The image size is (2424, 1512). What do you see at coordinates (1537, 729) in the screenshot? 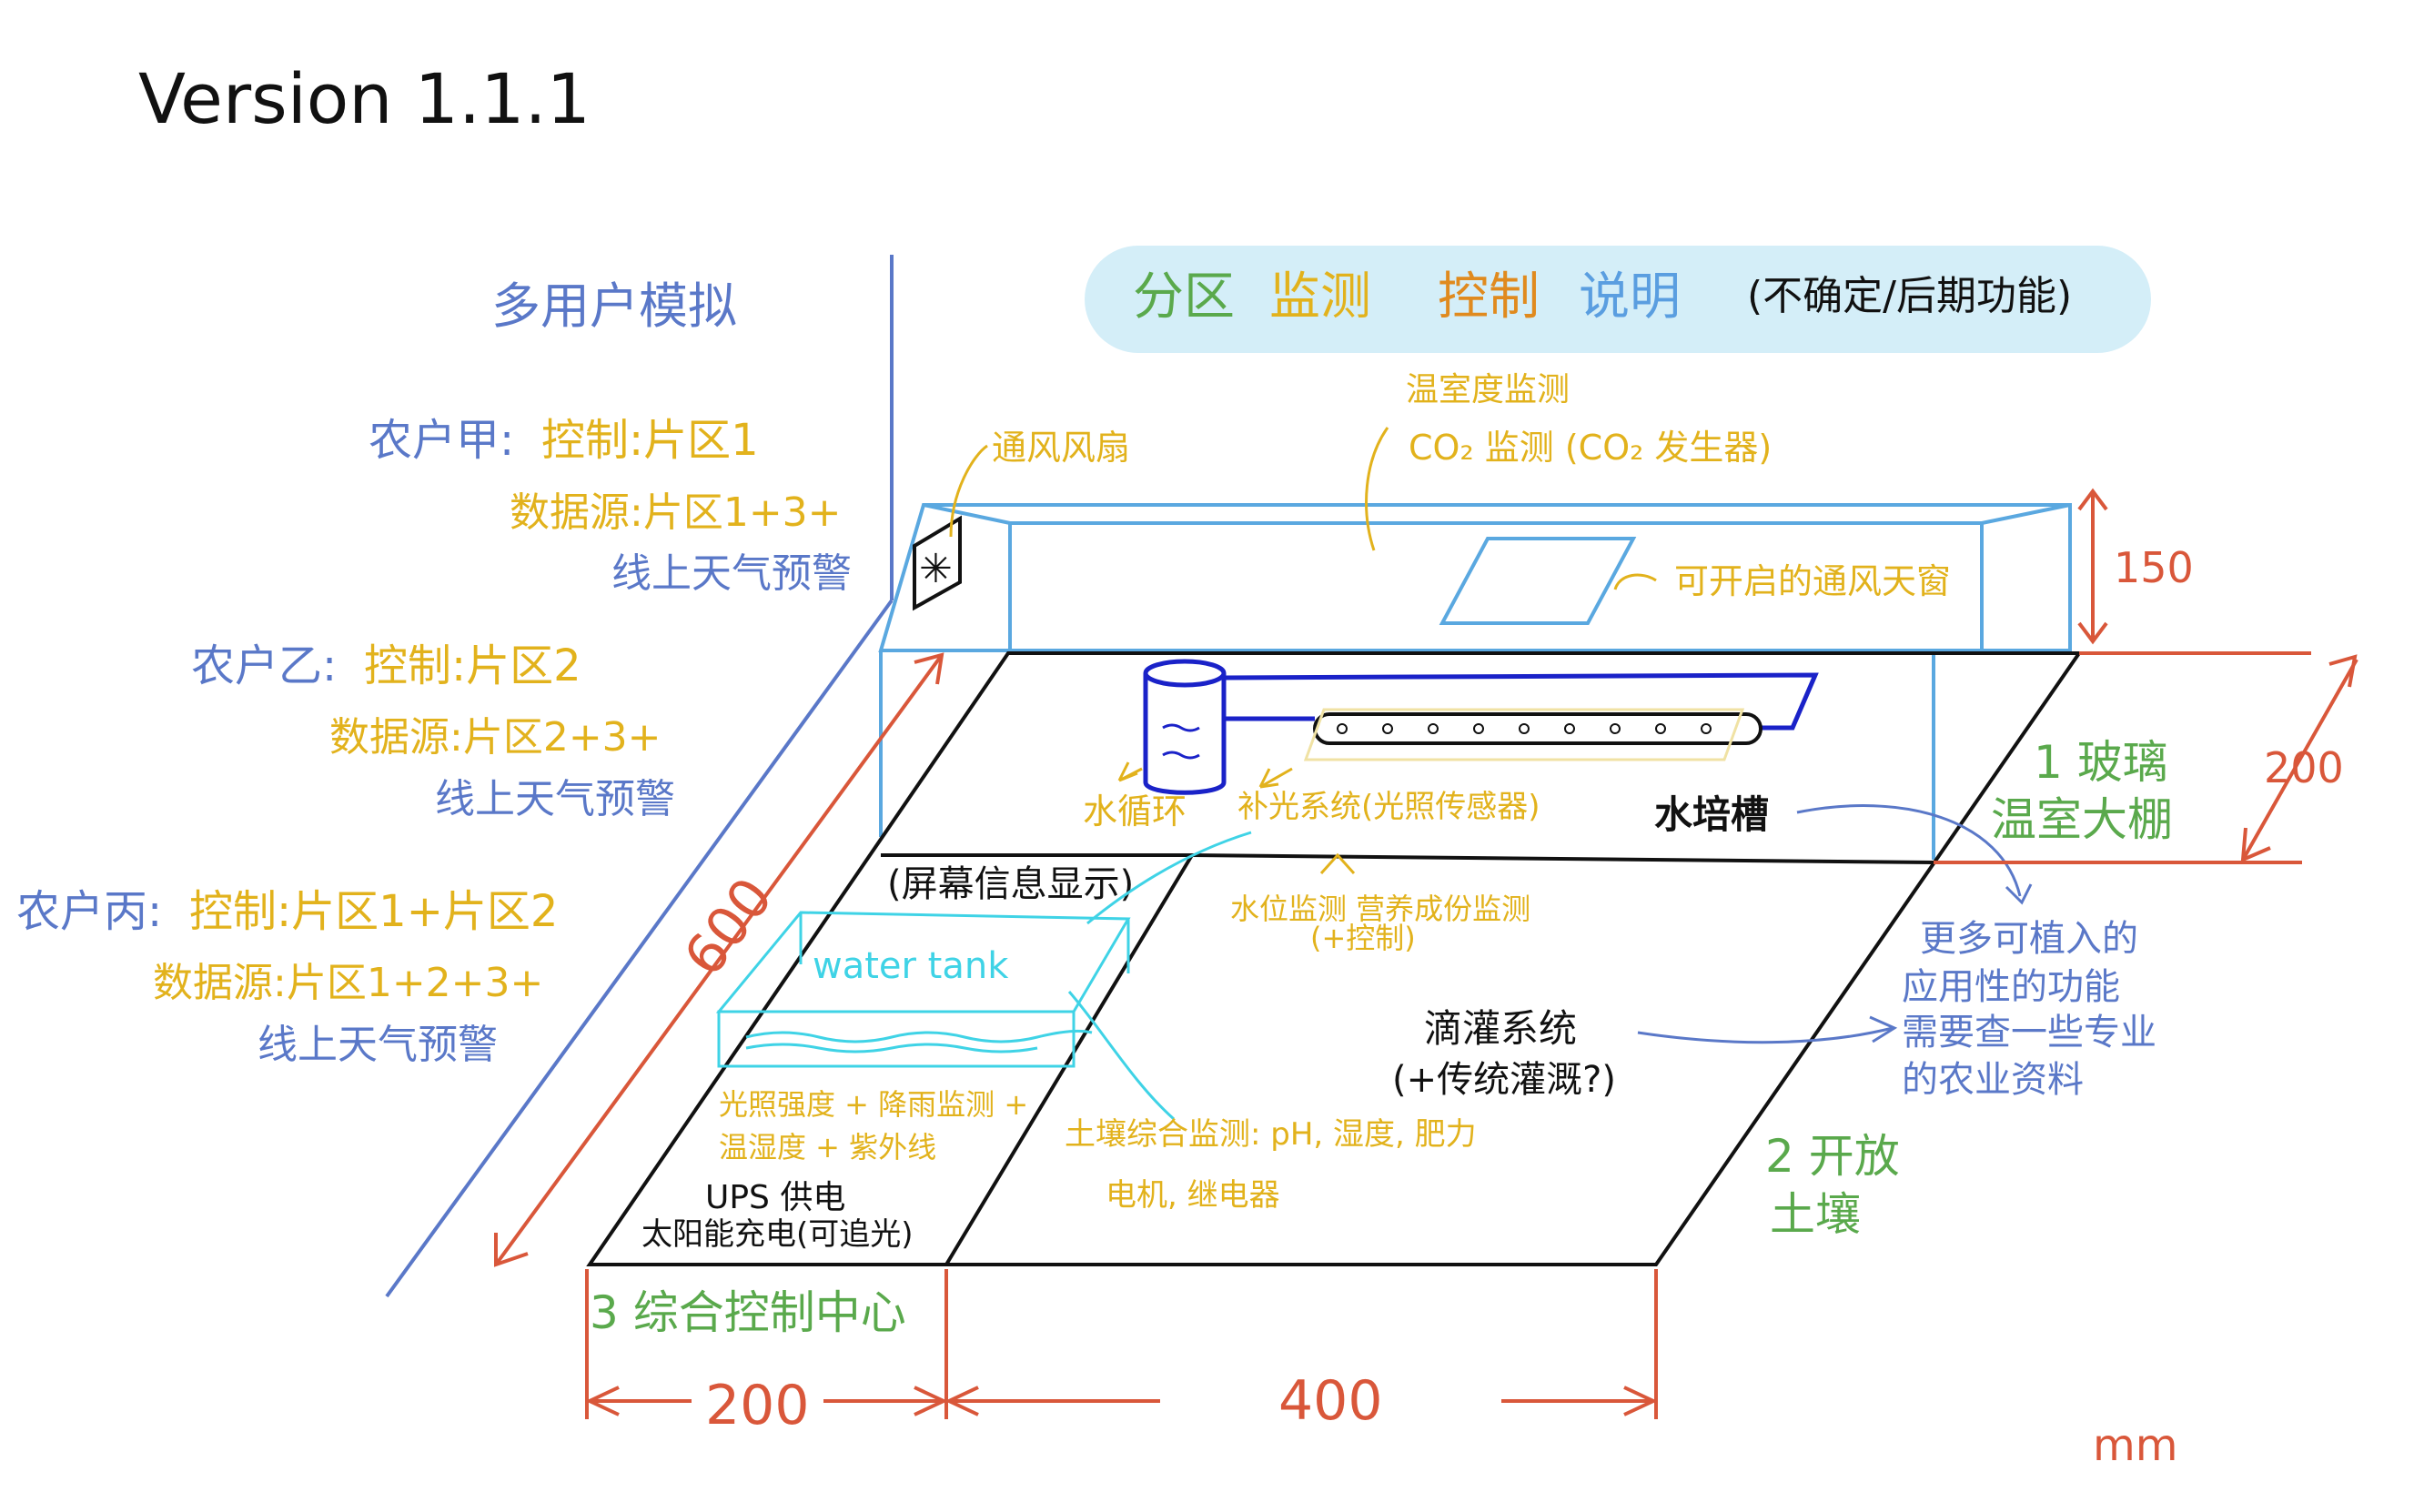
I see `hydroponic-tube` at bounding box center [1537, 729].